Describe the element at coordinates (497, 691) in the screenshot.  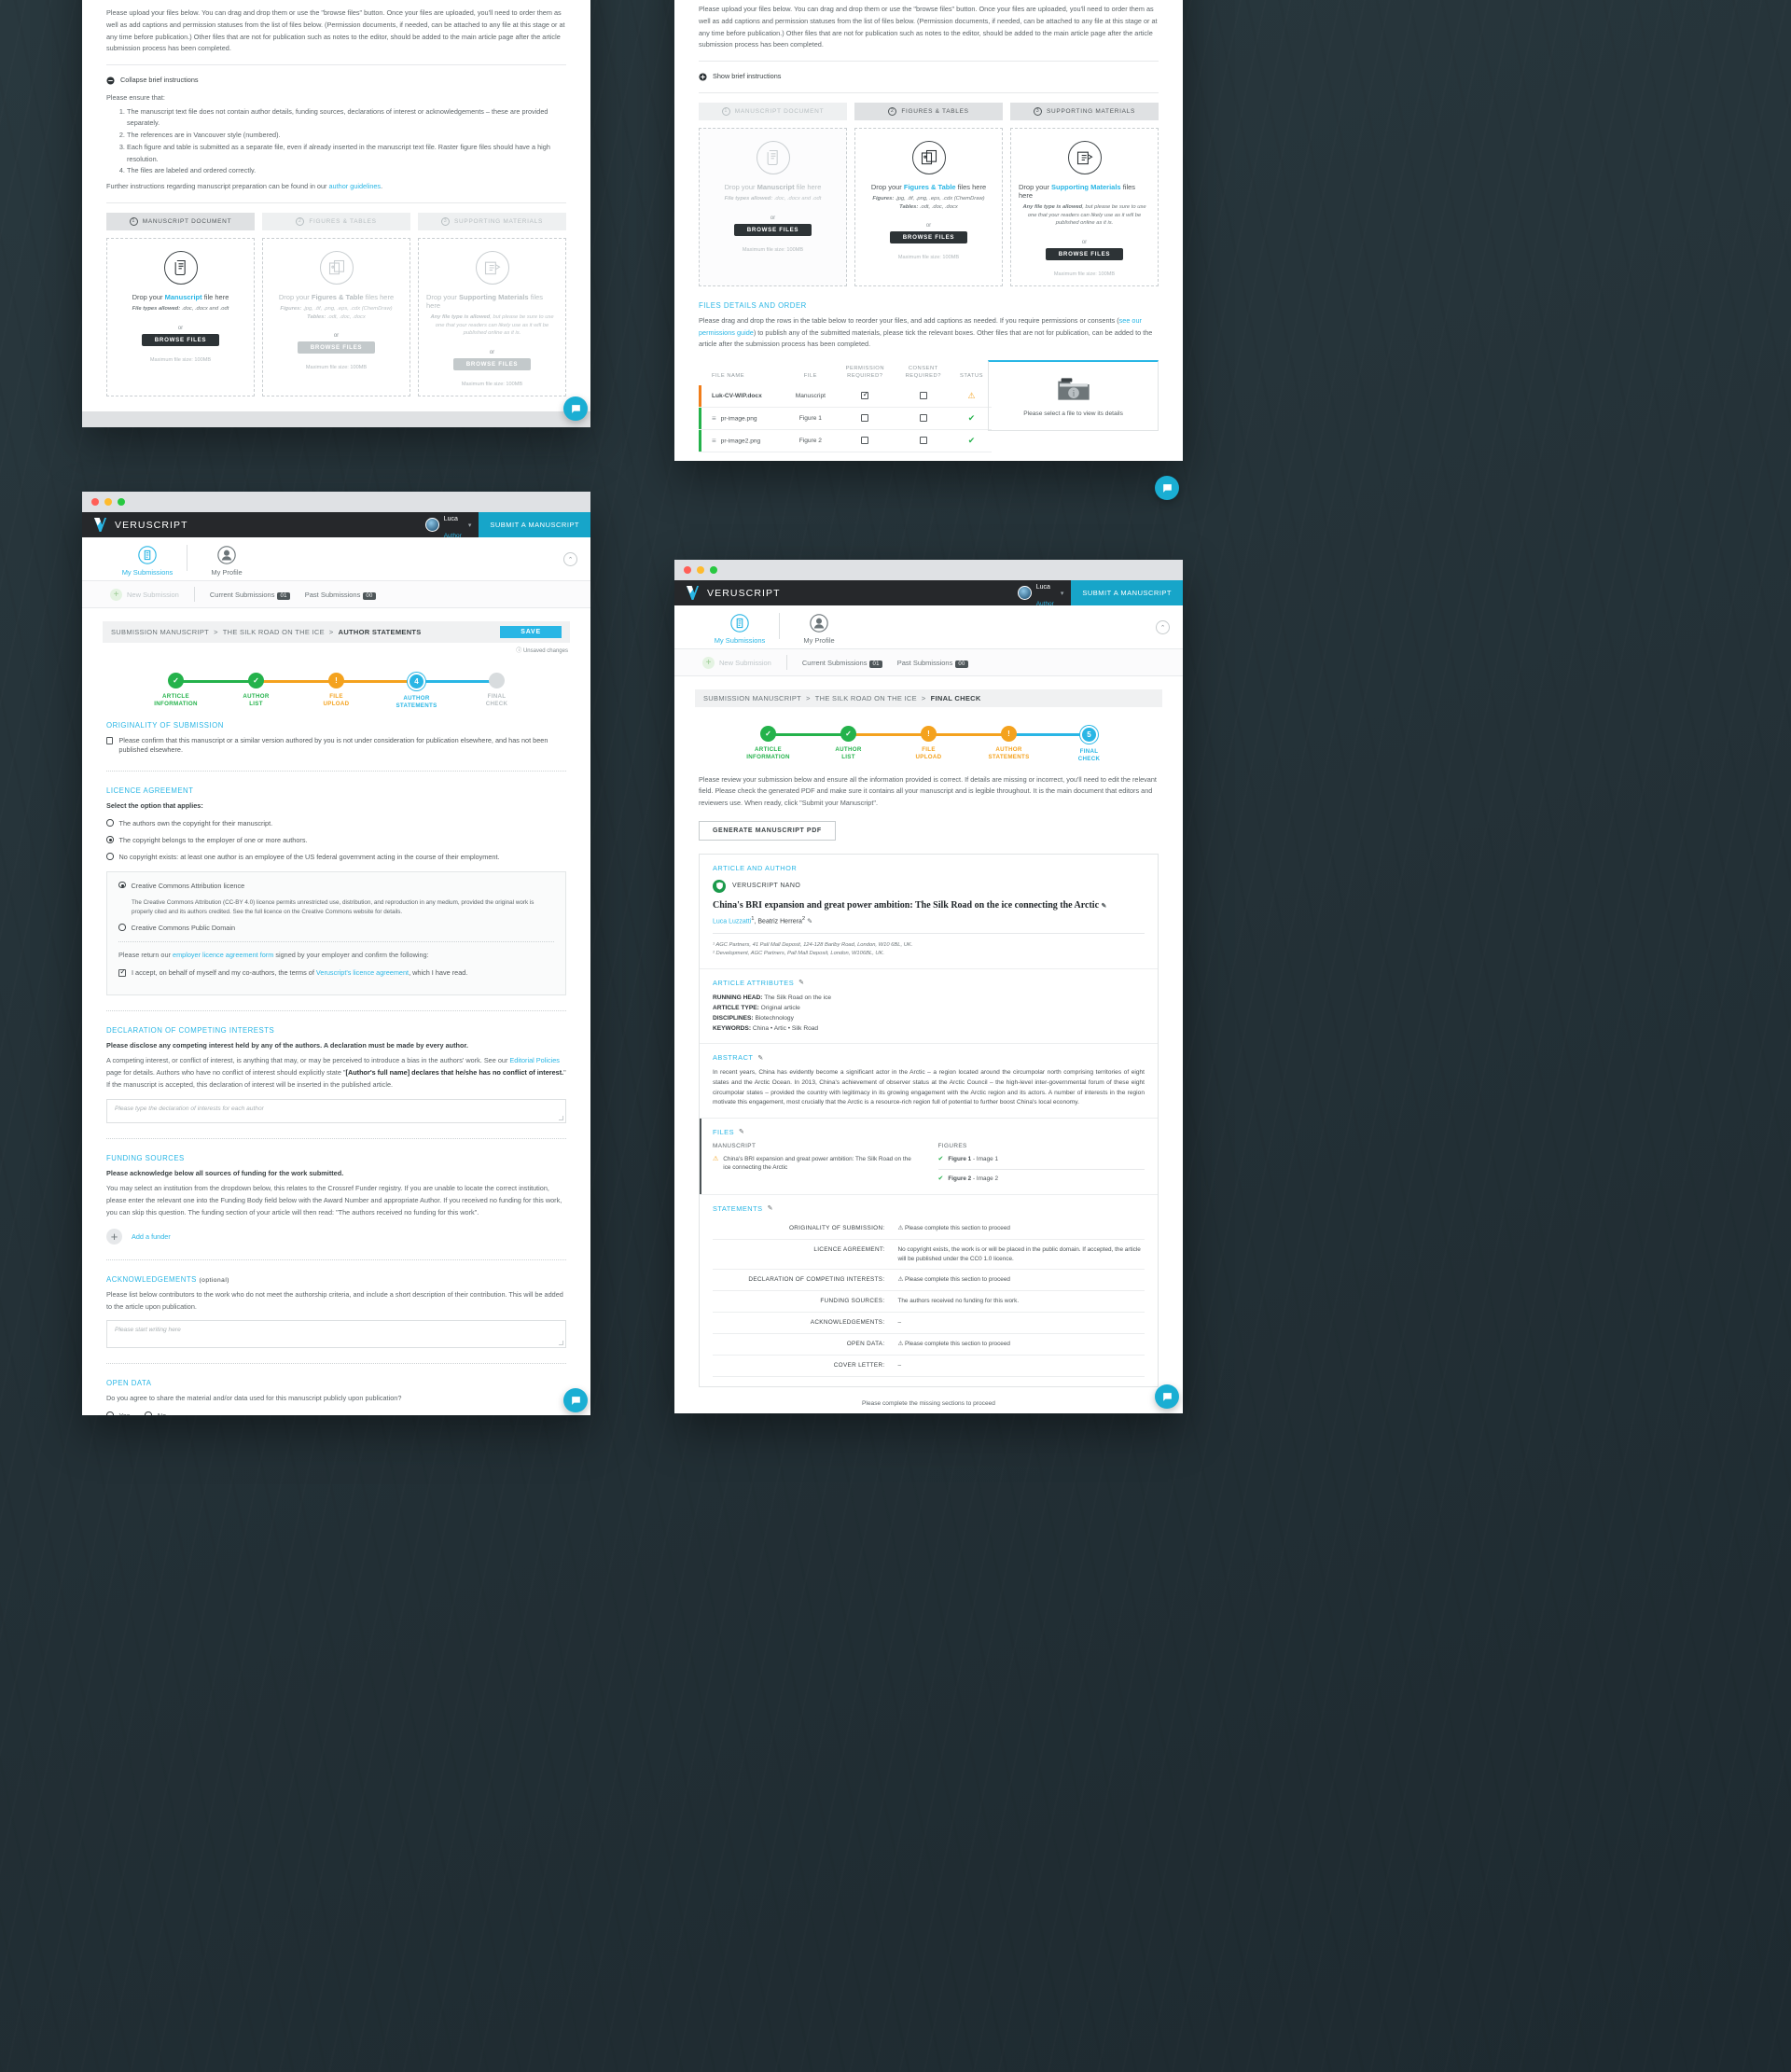
I see `step-final-check: FINAL CHECK` at that location.